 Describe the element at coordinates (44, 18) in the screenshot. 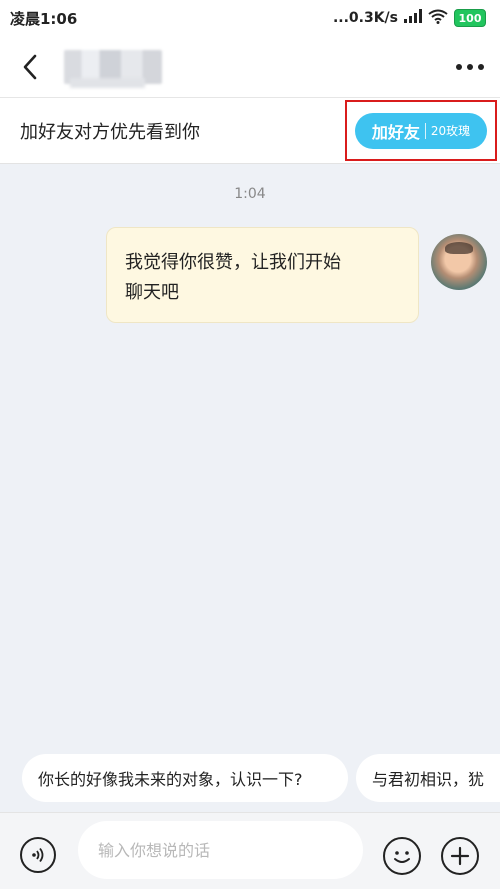

I see `status-time: 凌晨1:06` at that location.